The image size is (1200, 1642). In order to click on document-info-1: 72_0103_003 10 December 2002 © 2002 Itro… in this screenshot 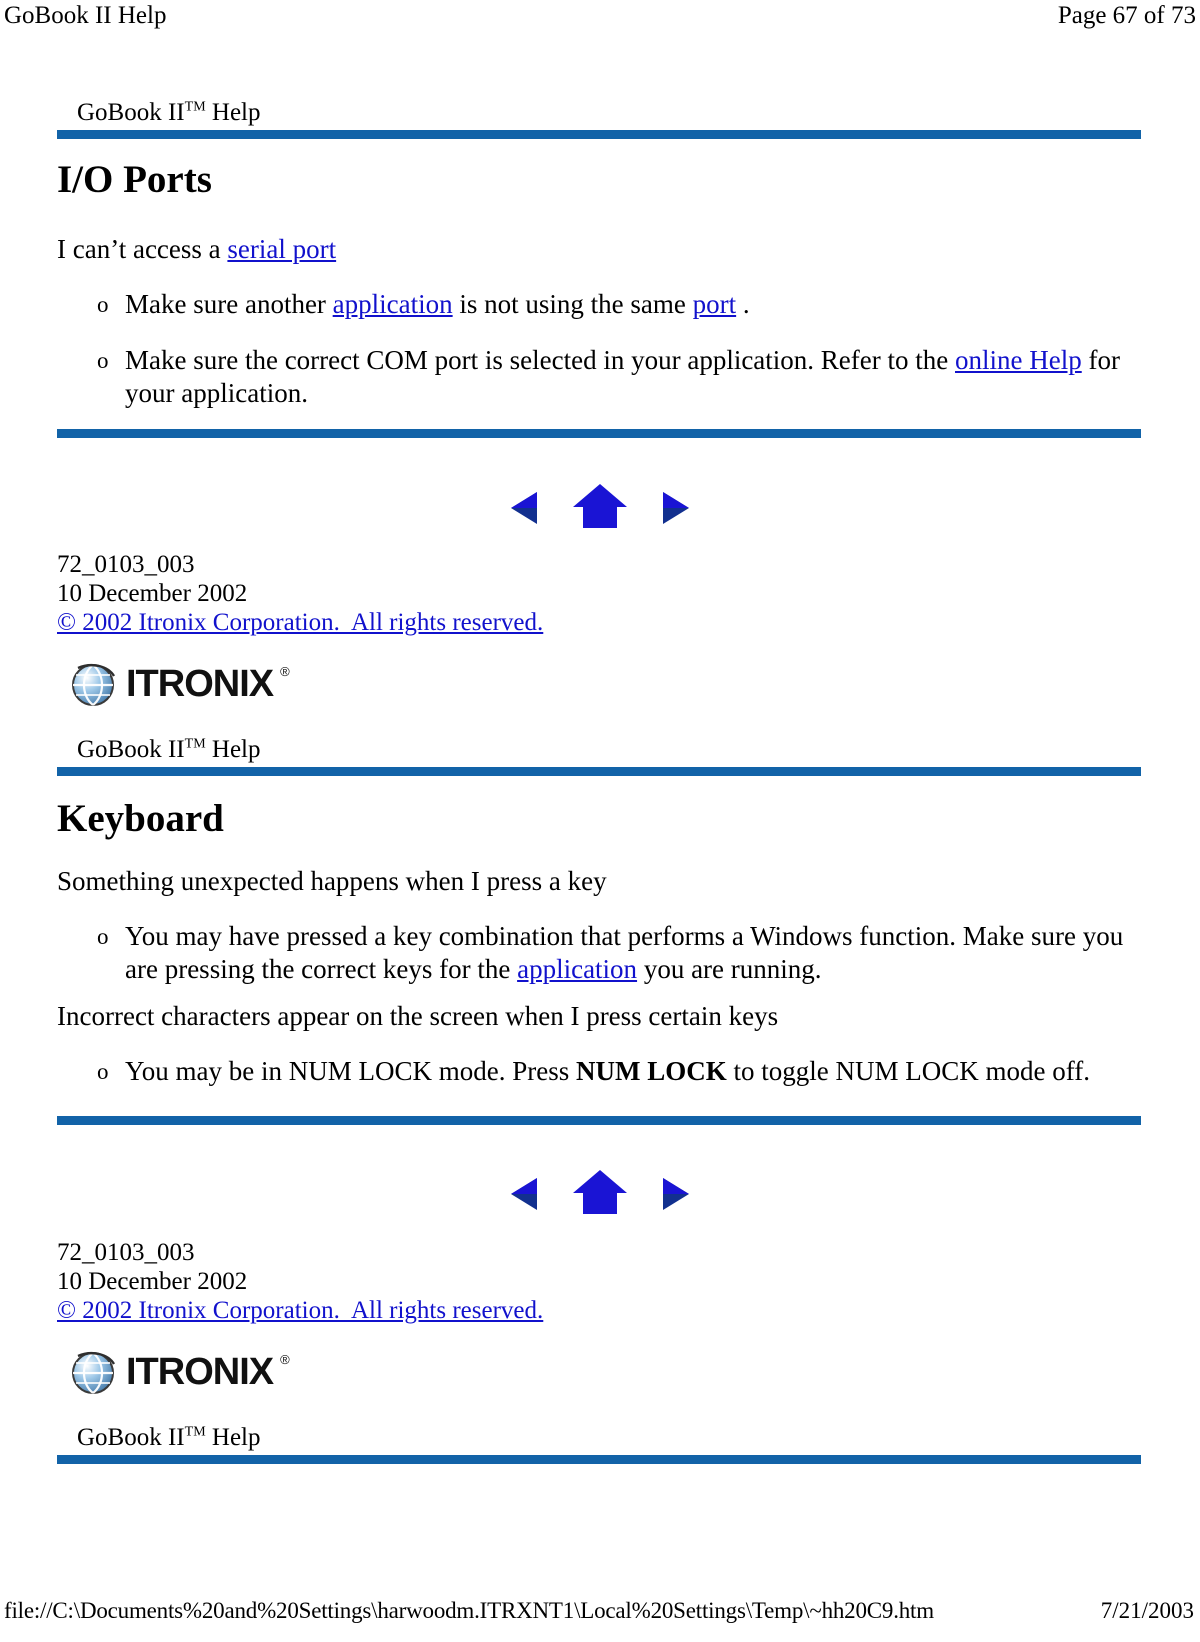, I will do `click(507, 593)`.